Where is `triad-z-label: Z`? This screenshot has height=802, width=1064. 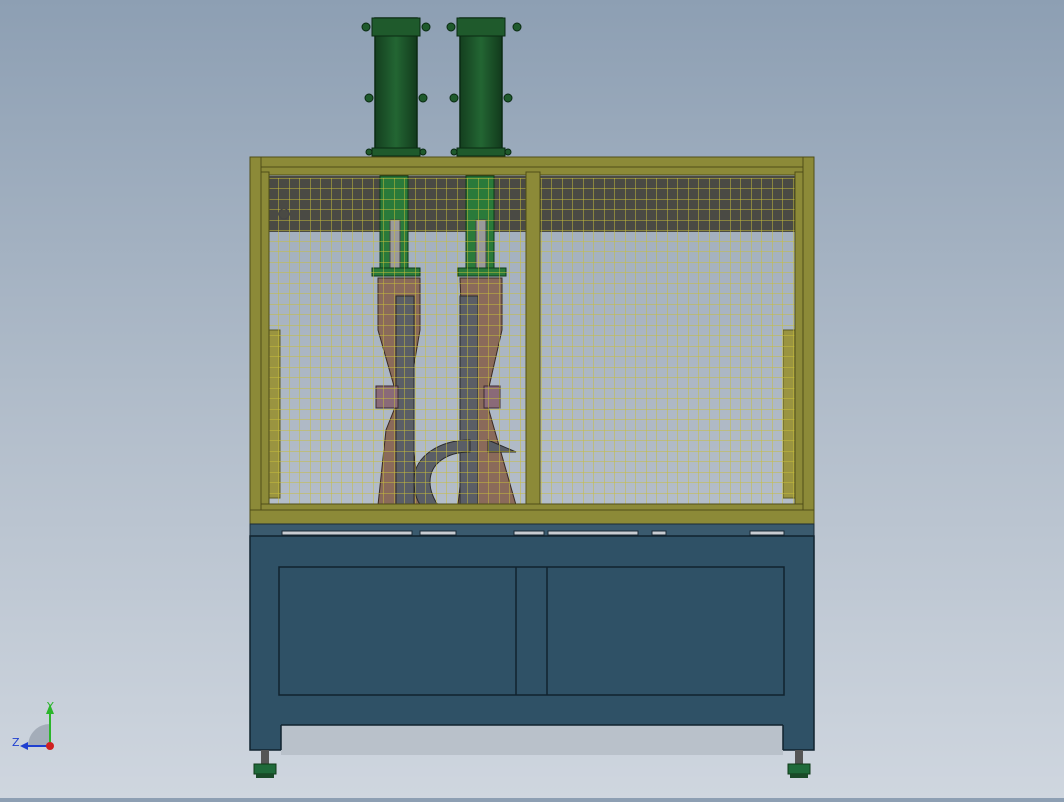 triad-z-label: Z is located at coordinates (16, 742).